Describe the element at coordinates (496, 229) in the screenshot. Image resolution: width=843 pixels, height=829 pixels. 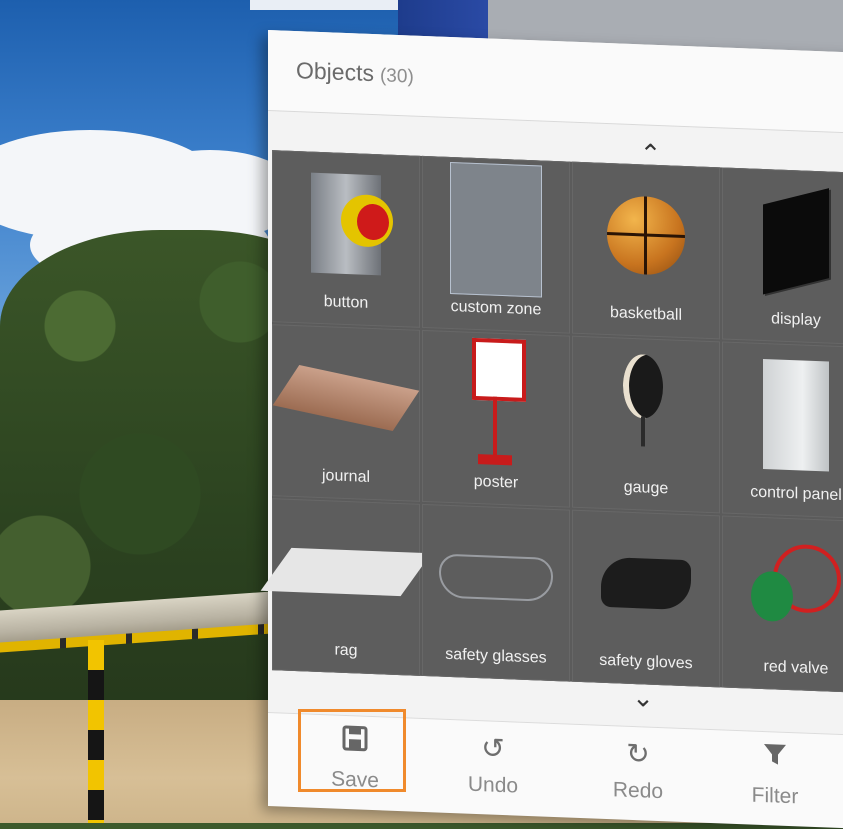
I see `custom-zone-icon` at that location.